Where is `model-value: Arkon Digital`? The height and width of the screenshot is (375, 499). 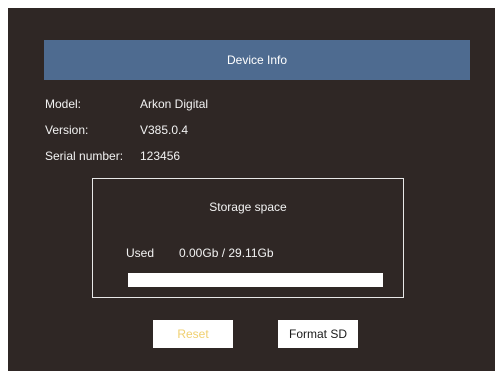 model-value: Arkon Digital is located at coordinates (174, 104).